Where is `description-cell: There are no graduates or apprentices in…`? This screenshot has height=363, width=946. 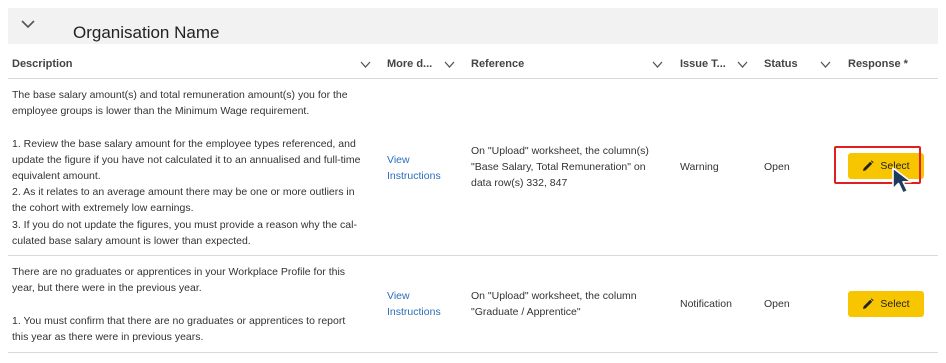
description-cell: There are no graduates or apprentices in… is located at coordinates (179, 304).